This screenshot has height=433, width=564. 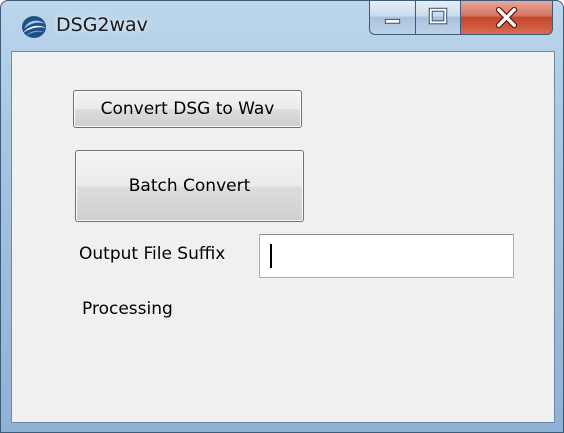 What do you see at coordinates (152, 254) in the screenshot?
I see `output-file-suffix-label: Output File Suffix` at bounding box center [152, 254].